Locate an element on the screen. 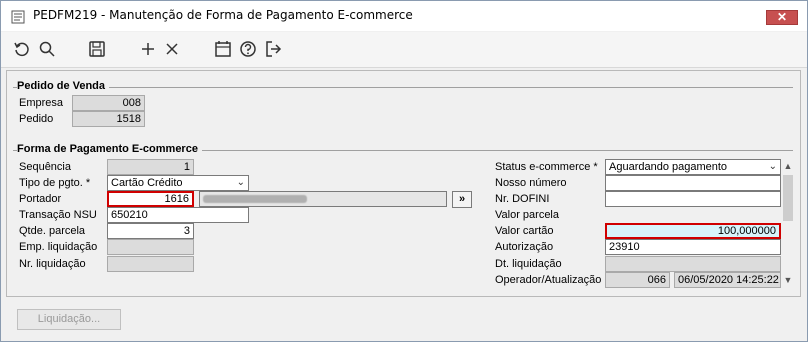 The image size is (808, 342). pedido-group-line is located at coordinates (403, 87).